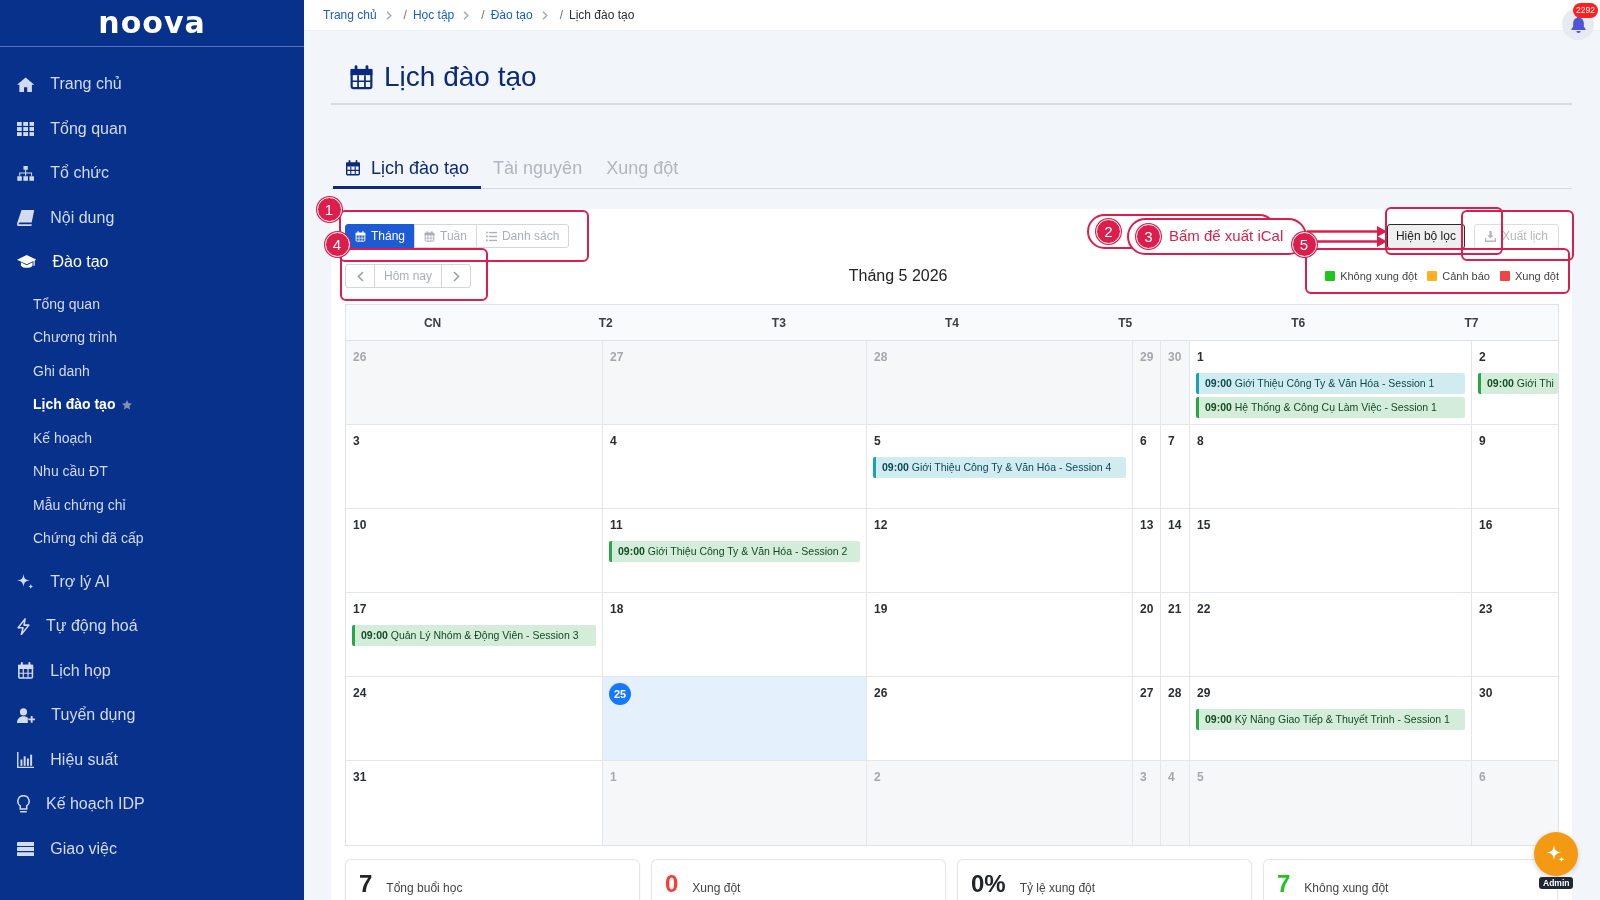 The image size is (1600, 900). Describe the element at coordinates (1108, 231) in the screenshot. I see `annotation-number: 2` at that location.